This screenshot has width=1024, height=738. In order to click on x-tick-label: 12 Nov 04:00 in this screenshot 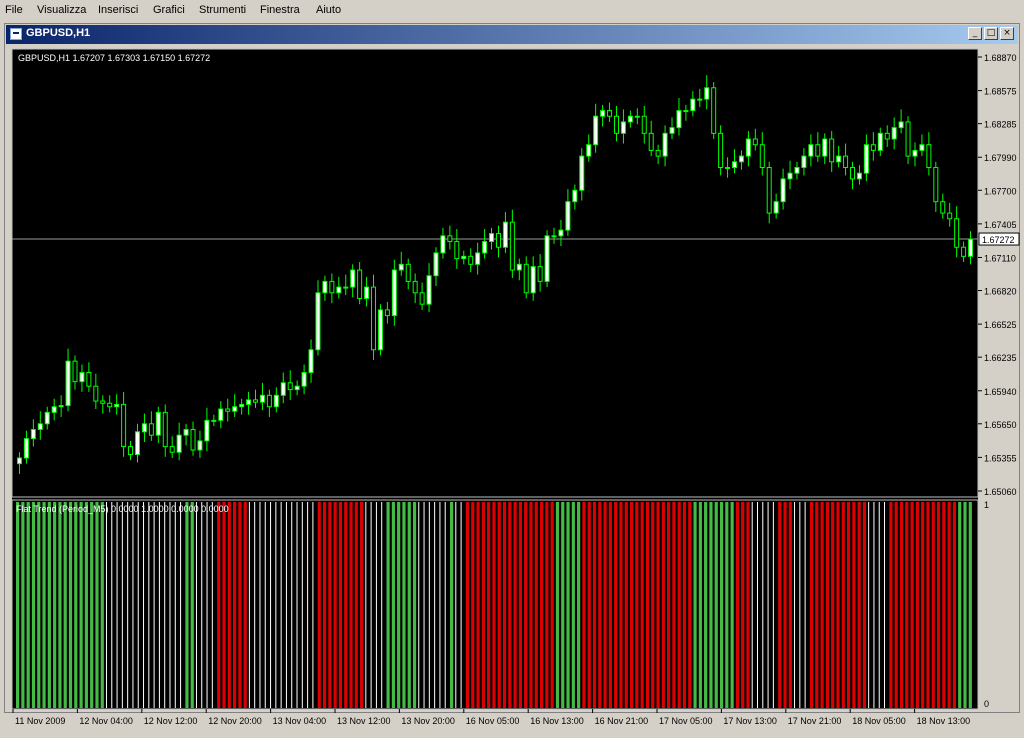, I will do `click(106, 721)`.